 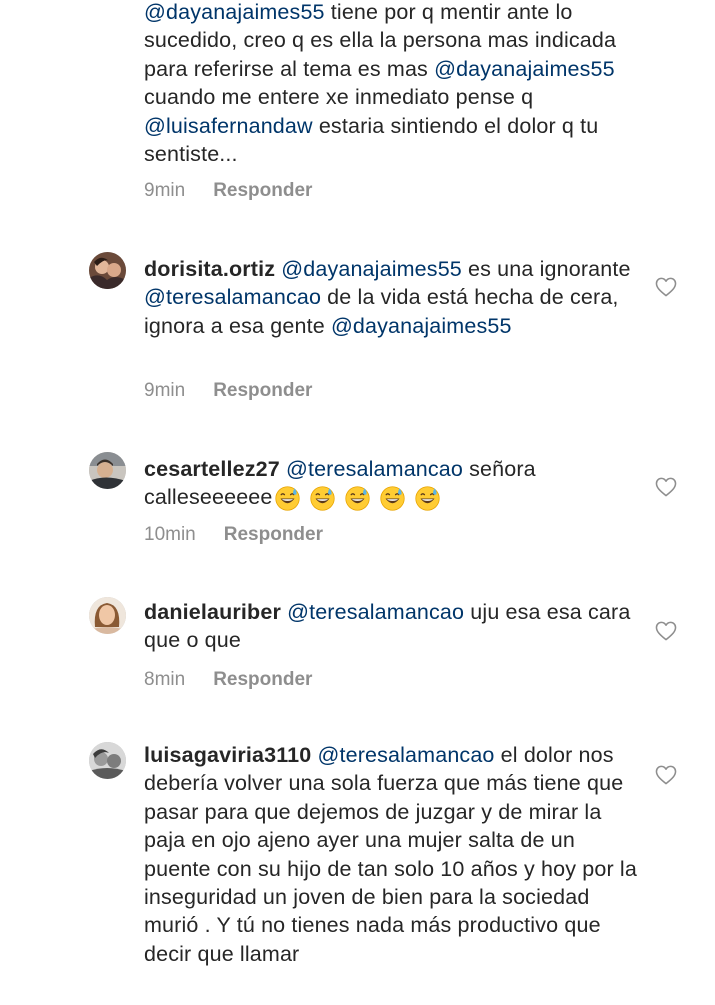 I want to click on comment-username: dorisita.ortiz, so click(x=209, y=269).